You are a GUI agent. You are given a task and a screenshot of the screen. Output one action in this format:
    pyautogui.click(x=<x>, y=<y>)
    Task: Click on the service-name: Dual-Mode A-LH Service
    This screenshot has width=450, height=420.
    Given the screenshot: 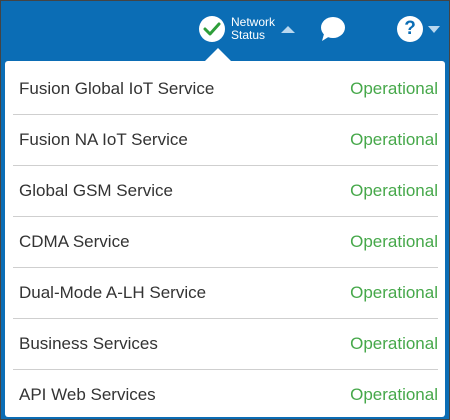 What is the action you would take?
    pyautogui.click(x=113, y=292)
    